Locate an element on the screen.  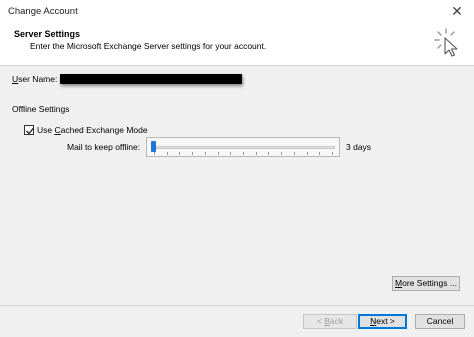
checkmark-icon is located at coordinates (30, 131).